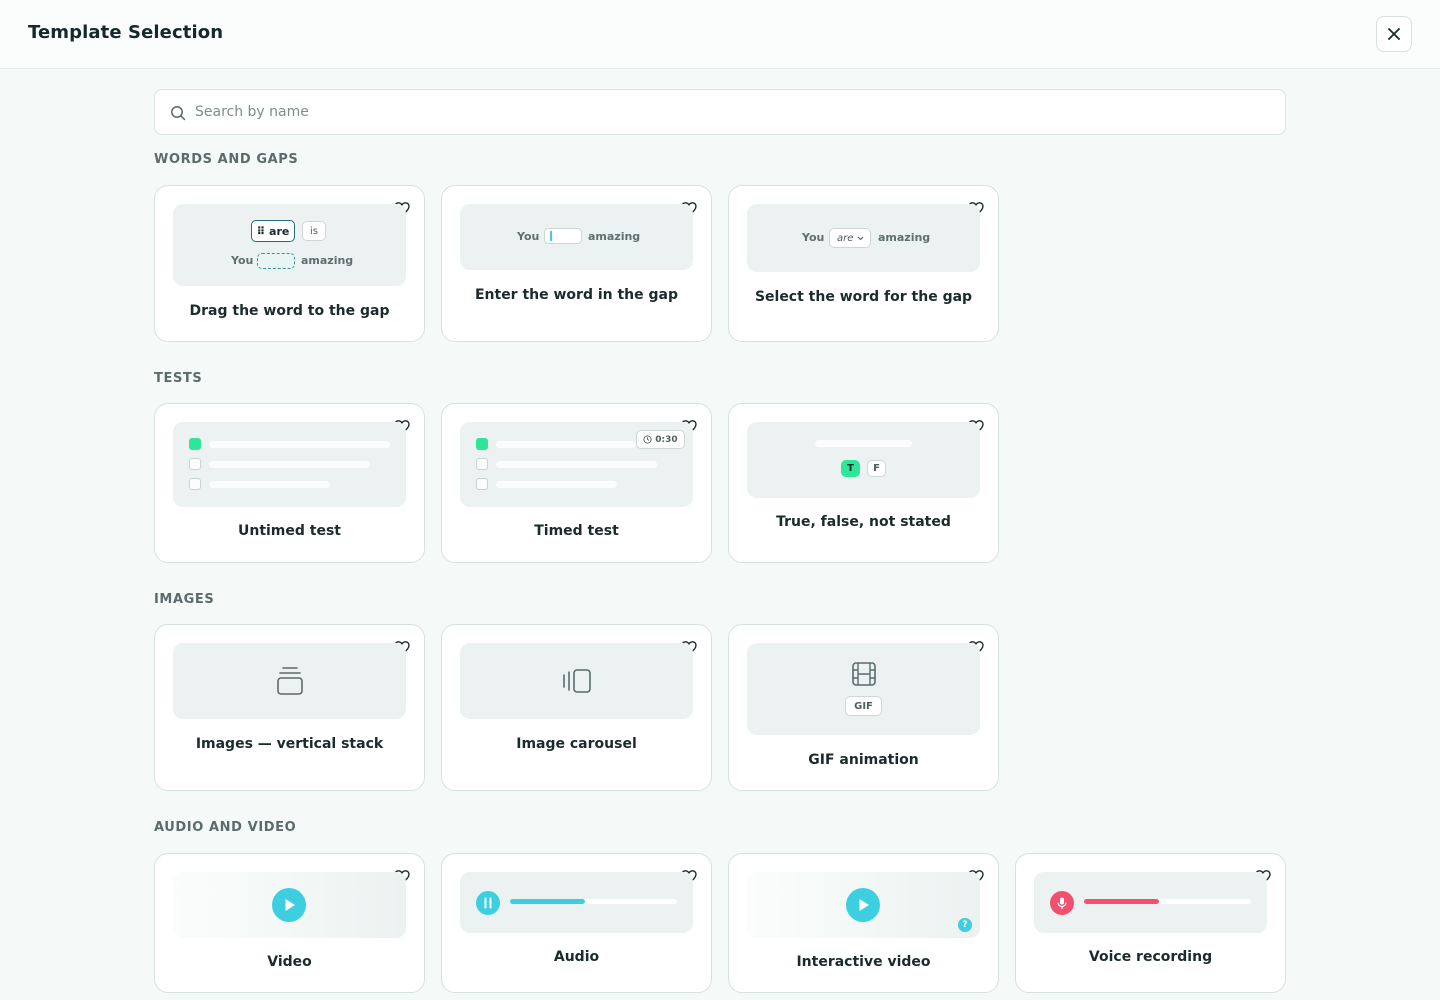 This screenshot has width=1440, height=1000. What do you see at coordinates (1062, 903) in the screenshot?
I see `microphone-icon` at bounding box center [1062, 903].